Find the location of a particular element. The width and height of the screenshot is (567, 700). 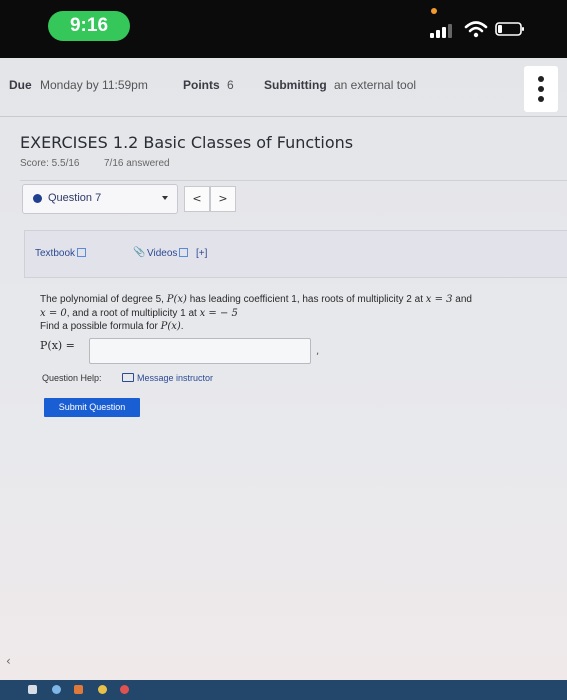

due-value: Monday by 11:59pm is located at coordinates (94, 85).